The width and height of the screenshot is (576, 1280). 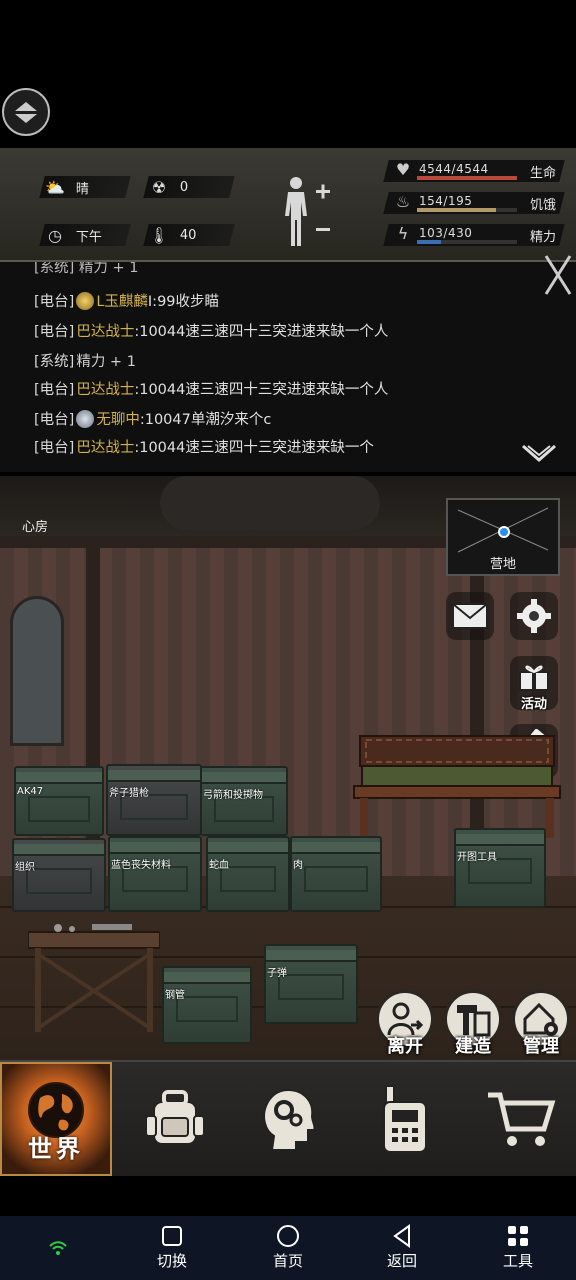 I want to click on radiation-value: 0, so click(x=184, y=187).